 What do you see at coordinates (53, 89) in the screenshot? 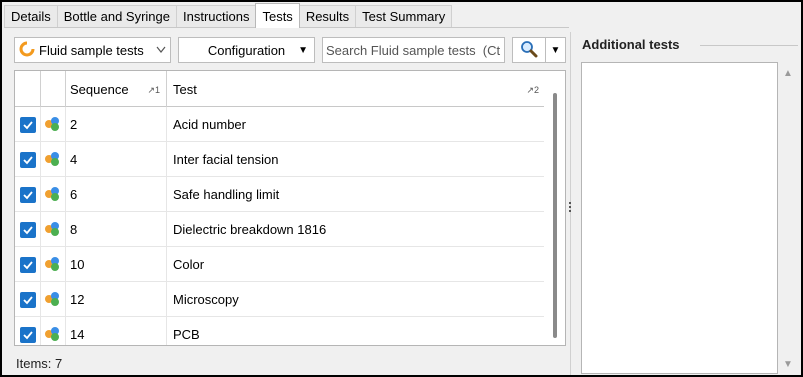
I see `header-icon-column` at bounding box center [53, 89].